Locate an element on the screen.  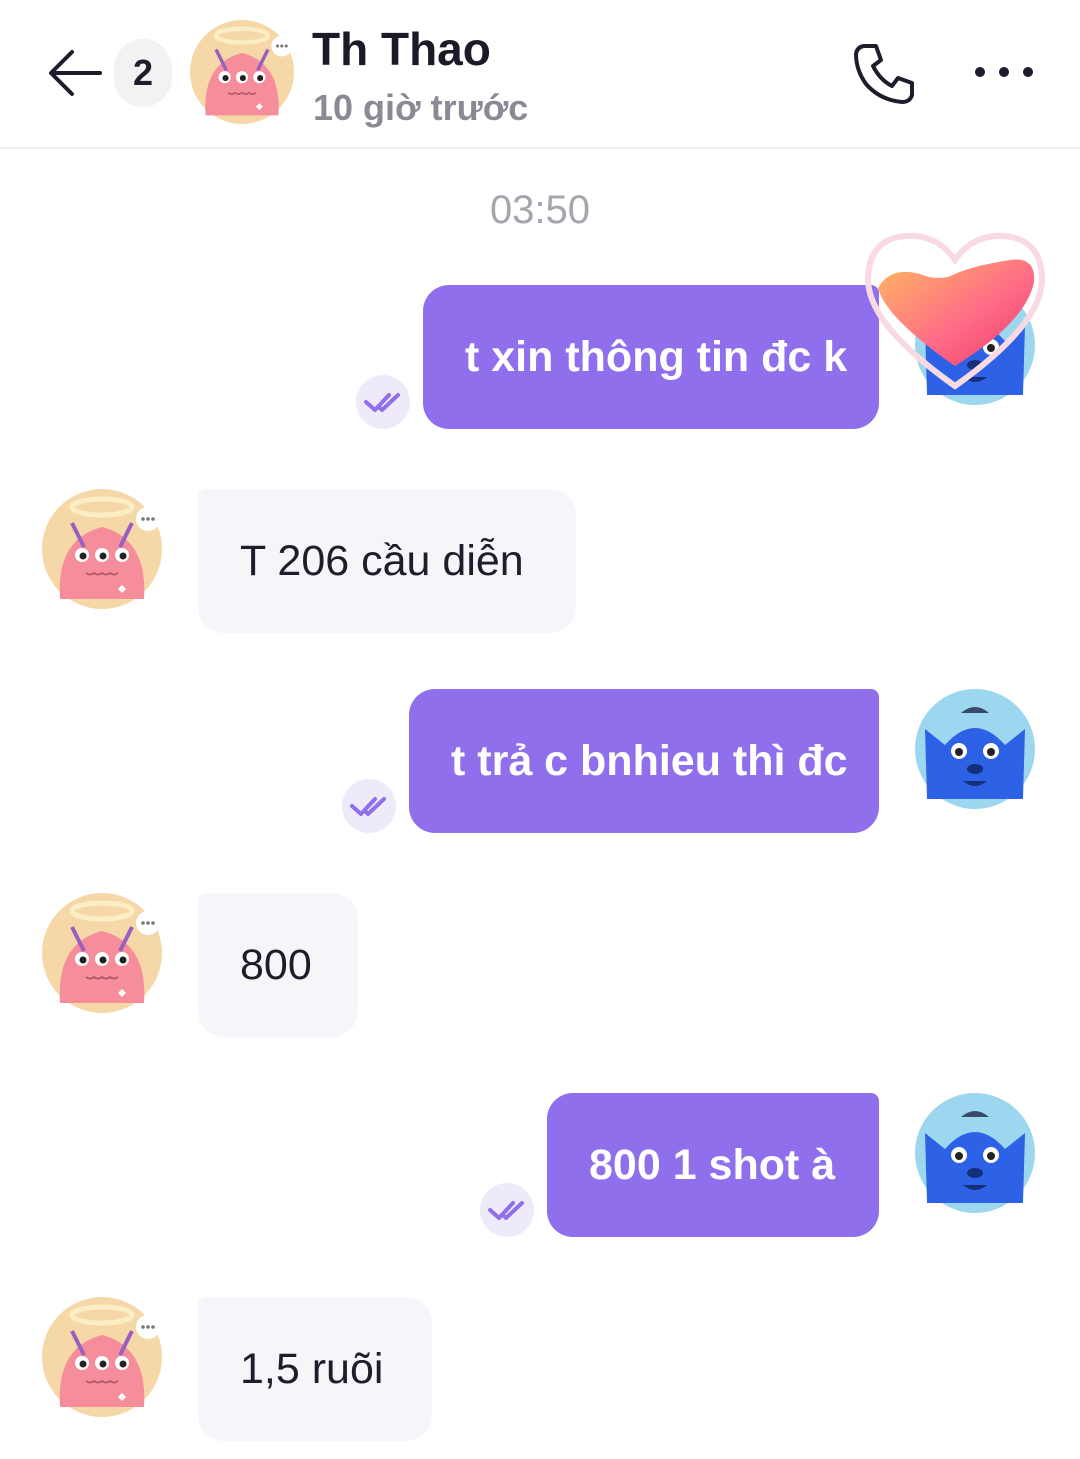
phone-icon is located at coordinates (884, 74).